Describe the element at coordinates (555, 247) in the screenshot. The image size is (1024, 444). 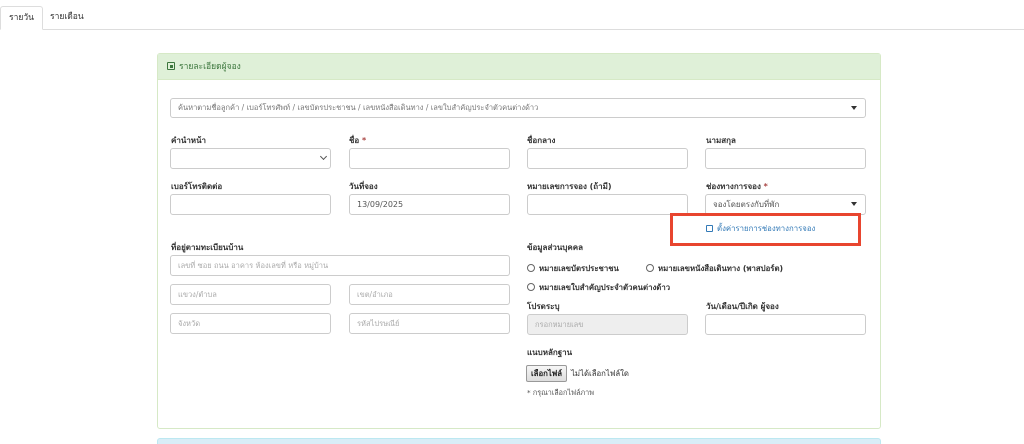
I see `personal-info-label: ข้อมูลส่วนบุคคล` at that location.